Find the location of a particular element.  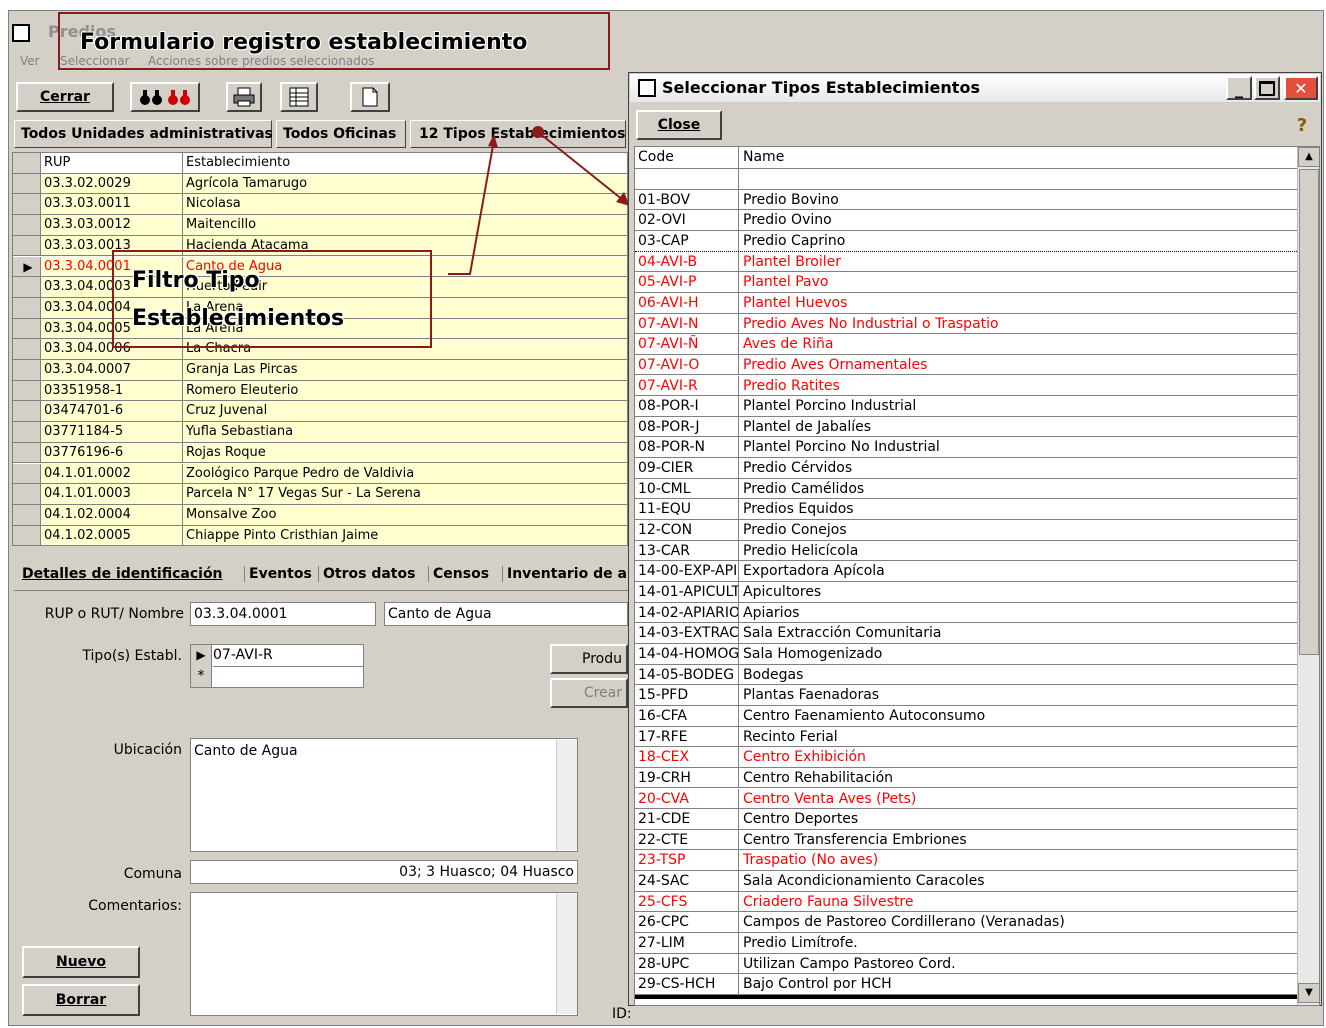

type-name-cell: Predio Camélidos is located at coordinates (1018, 489).